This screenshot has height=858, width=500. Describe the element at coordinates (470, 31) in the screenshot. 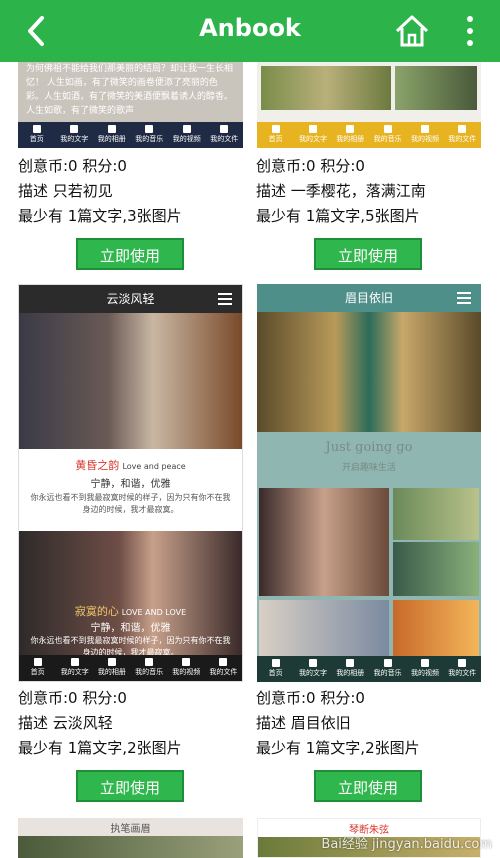

I see `more-vert-icon` at that location.